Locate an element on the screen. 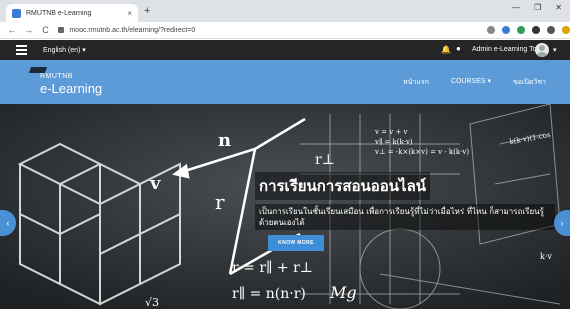 The width and height of the screenshot is (570, 309). label-sqrt: √3 is located at coordinates (152, 302).